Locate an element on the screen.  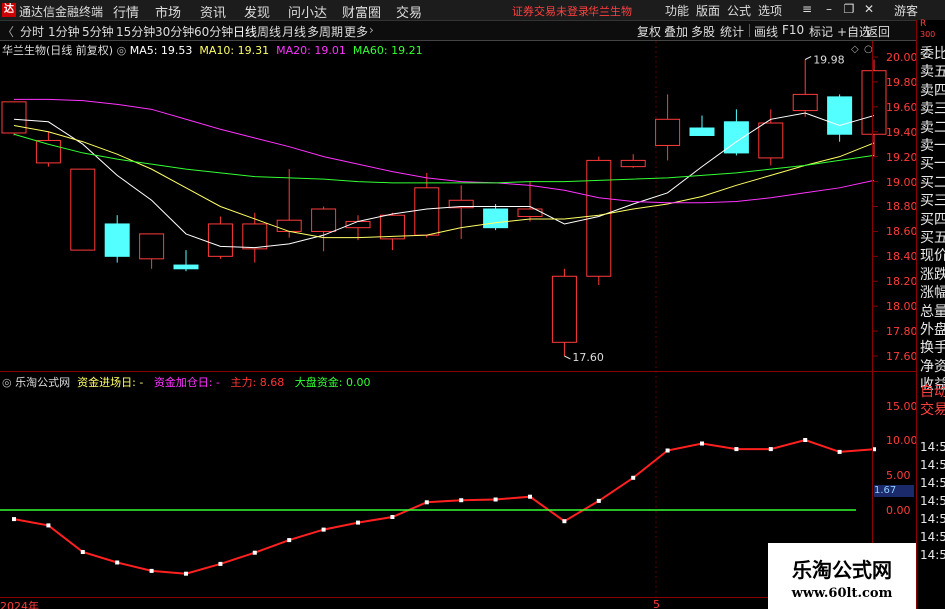
quote-label: 外盘 is located at coordinates (932, 330).